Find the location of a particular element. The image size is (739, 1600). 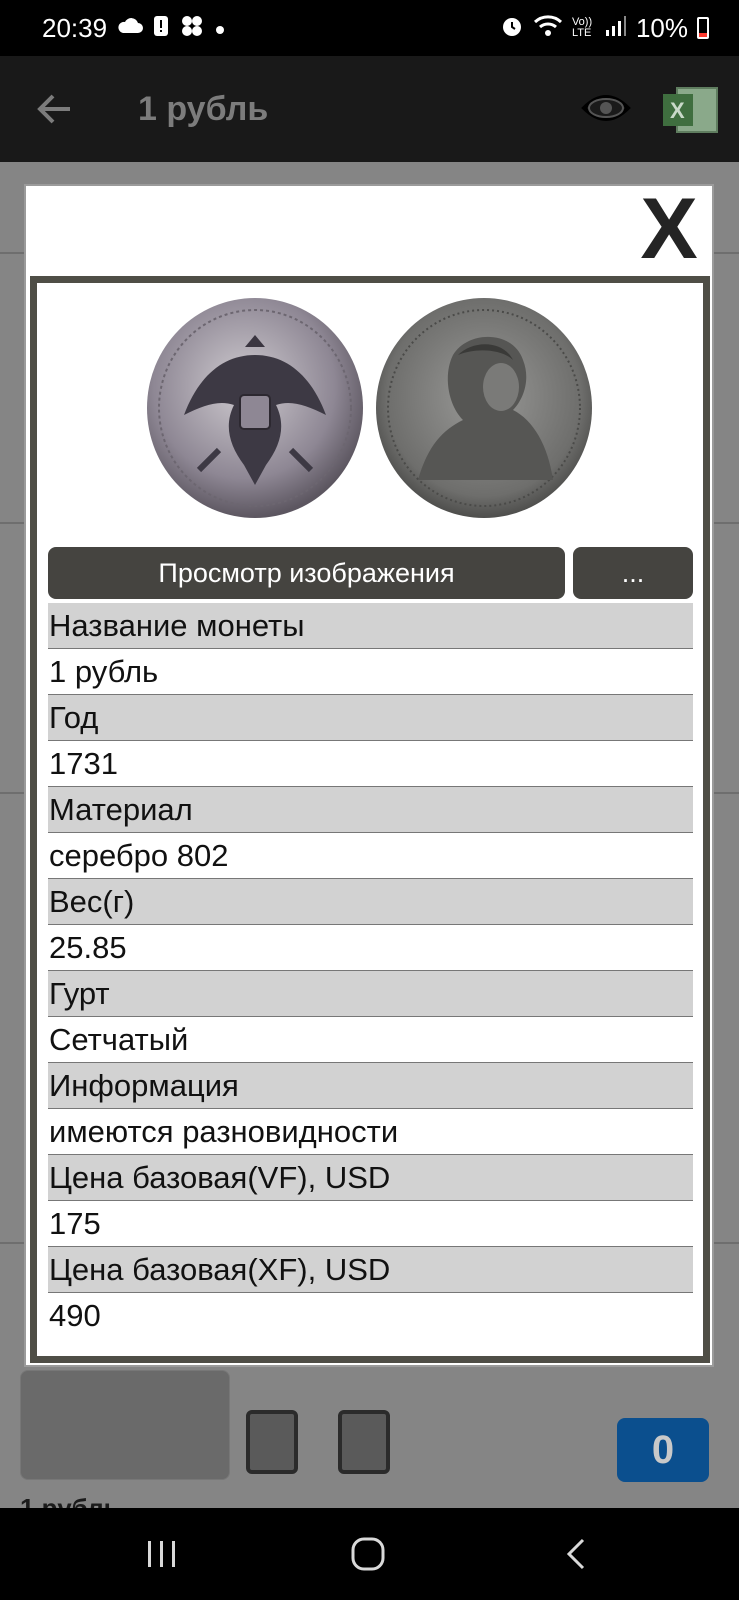

close-icon: X is located at coordinates (669, 229).